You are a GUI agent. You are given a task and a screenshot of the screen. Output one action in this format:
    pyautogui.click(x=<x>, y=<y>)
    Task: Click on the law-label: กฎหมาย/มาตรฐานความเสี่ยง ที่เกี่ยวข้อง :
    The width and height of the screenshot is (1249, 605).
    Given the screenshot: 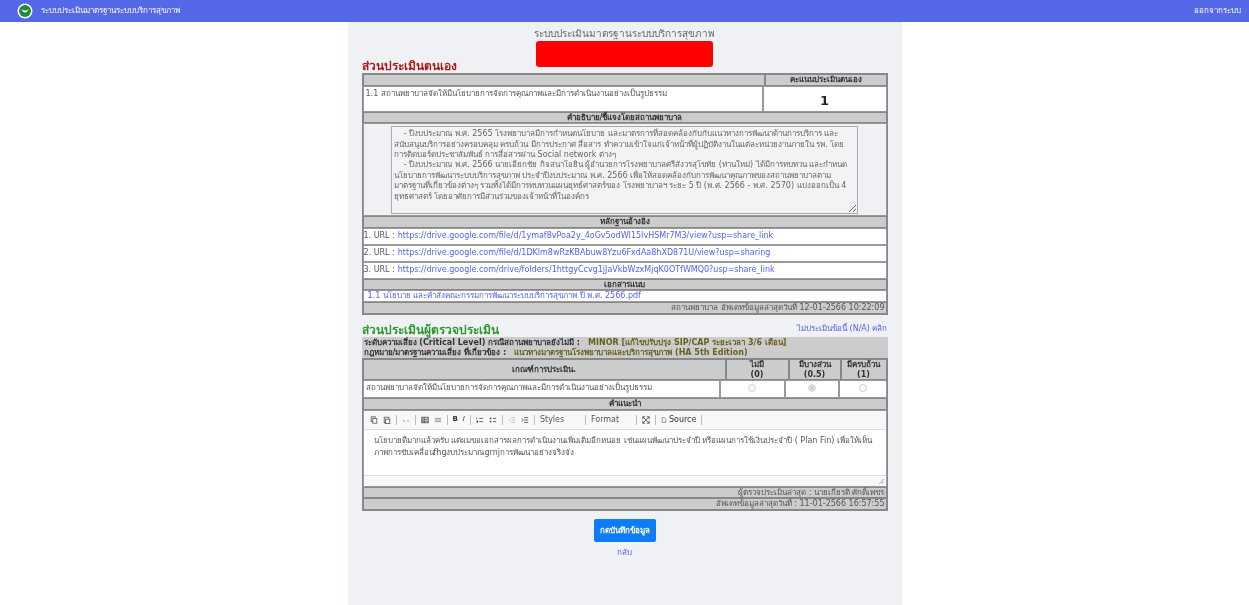 What is the action you would take?
    pyautogui.click(x=435, y=352)
    